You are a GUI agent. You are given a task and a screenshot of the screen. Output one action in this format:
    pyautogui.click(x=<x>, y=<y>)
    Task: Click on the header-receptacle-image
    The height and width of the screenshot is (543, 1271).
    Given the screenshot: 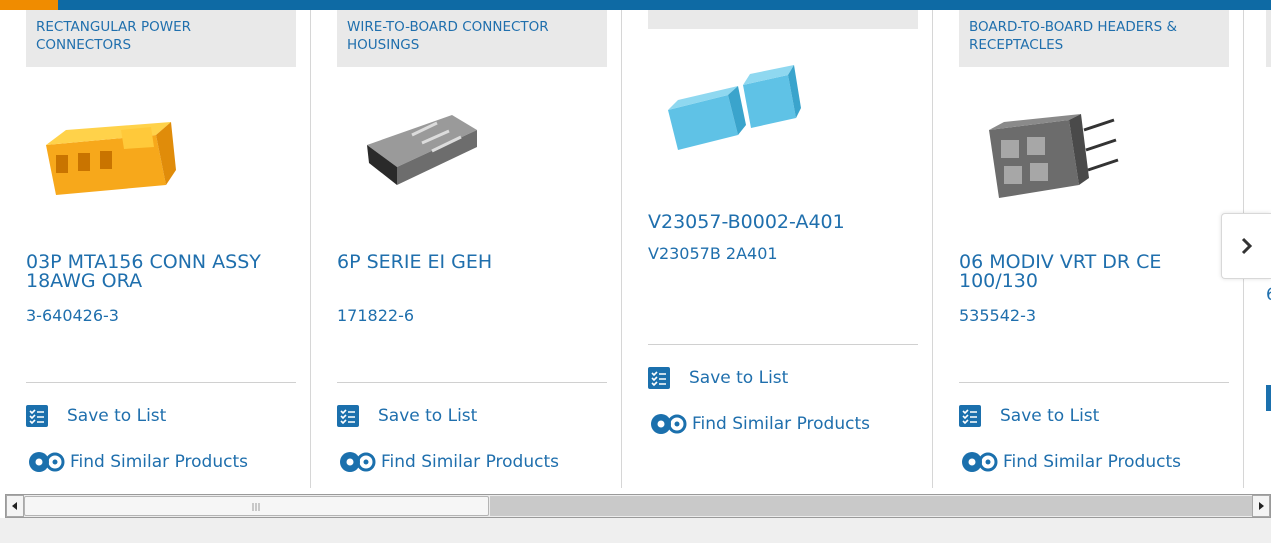 What is the action you would take?
    pyautogui.click(x=1044, y=155)
    